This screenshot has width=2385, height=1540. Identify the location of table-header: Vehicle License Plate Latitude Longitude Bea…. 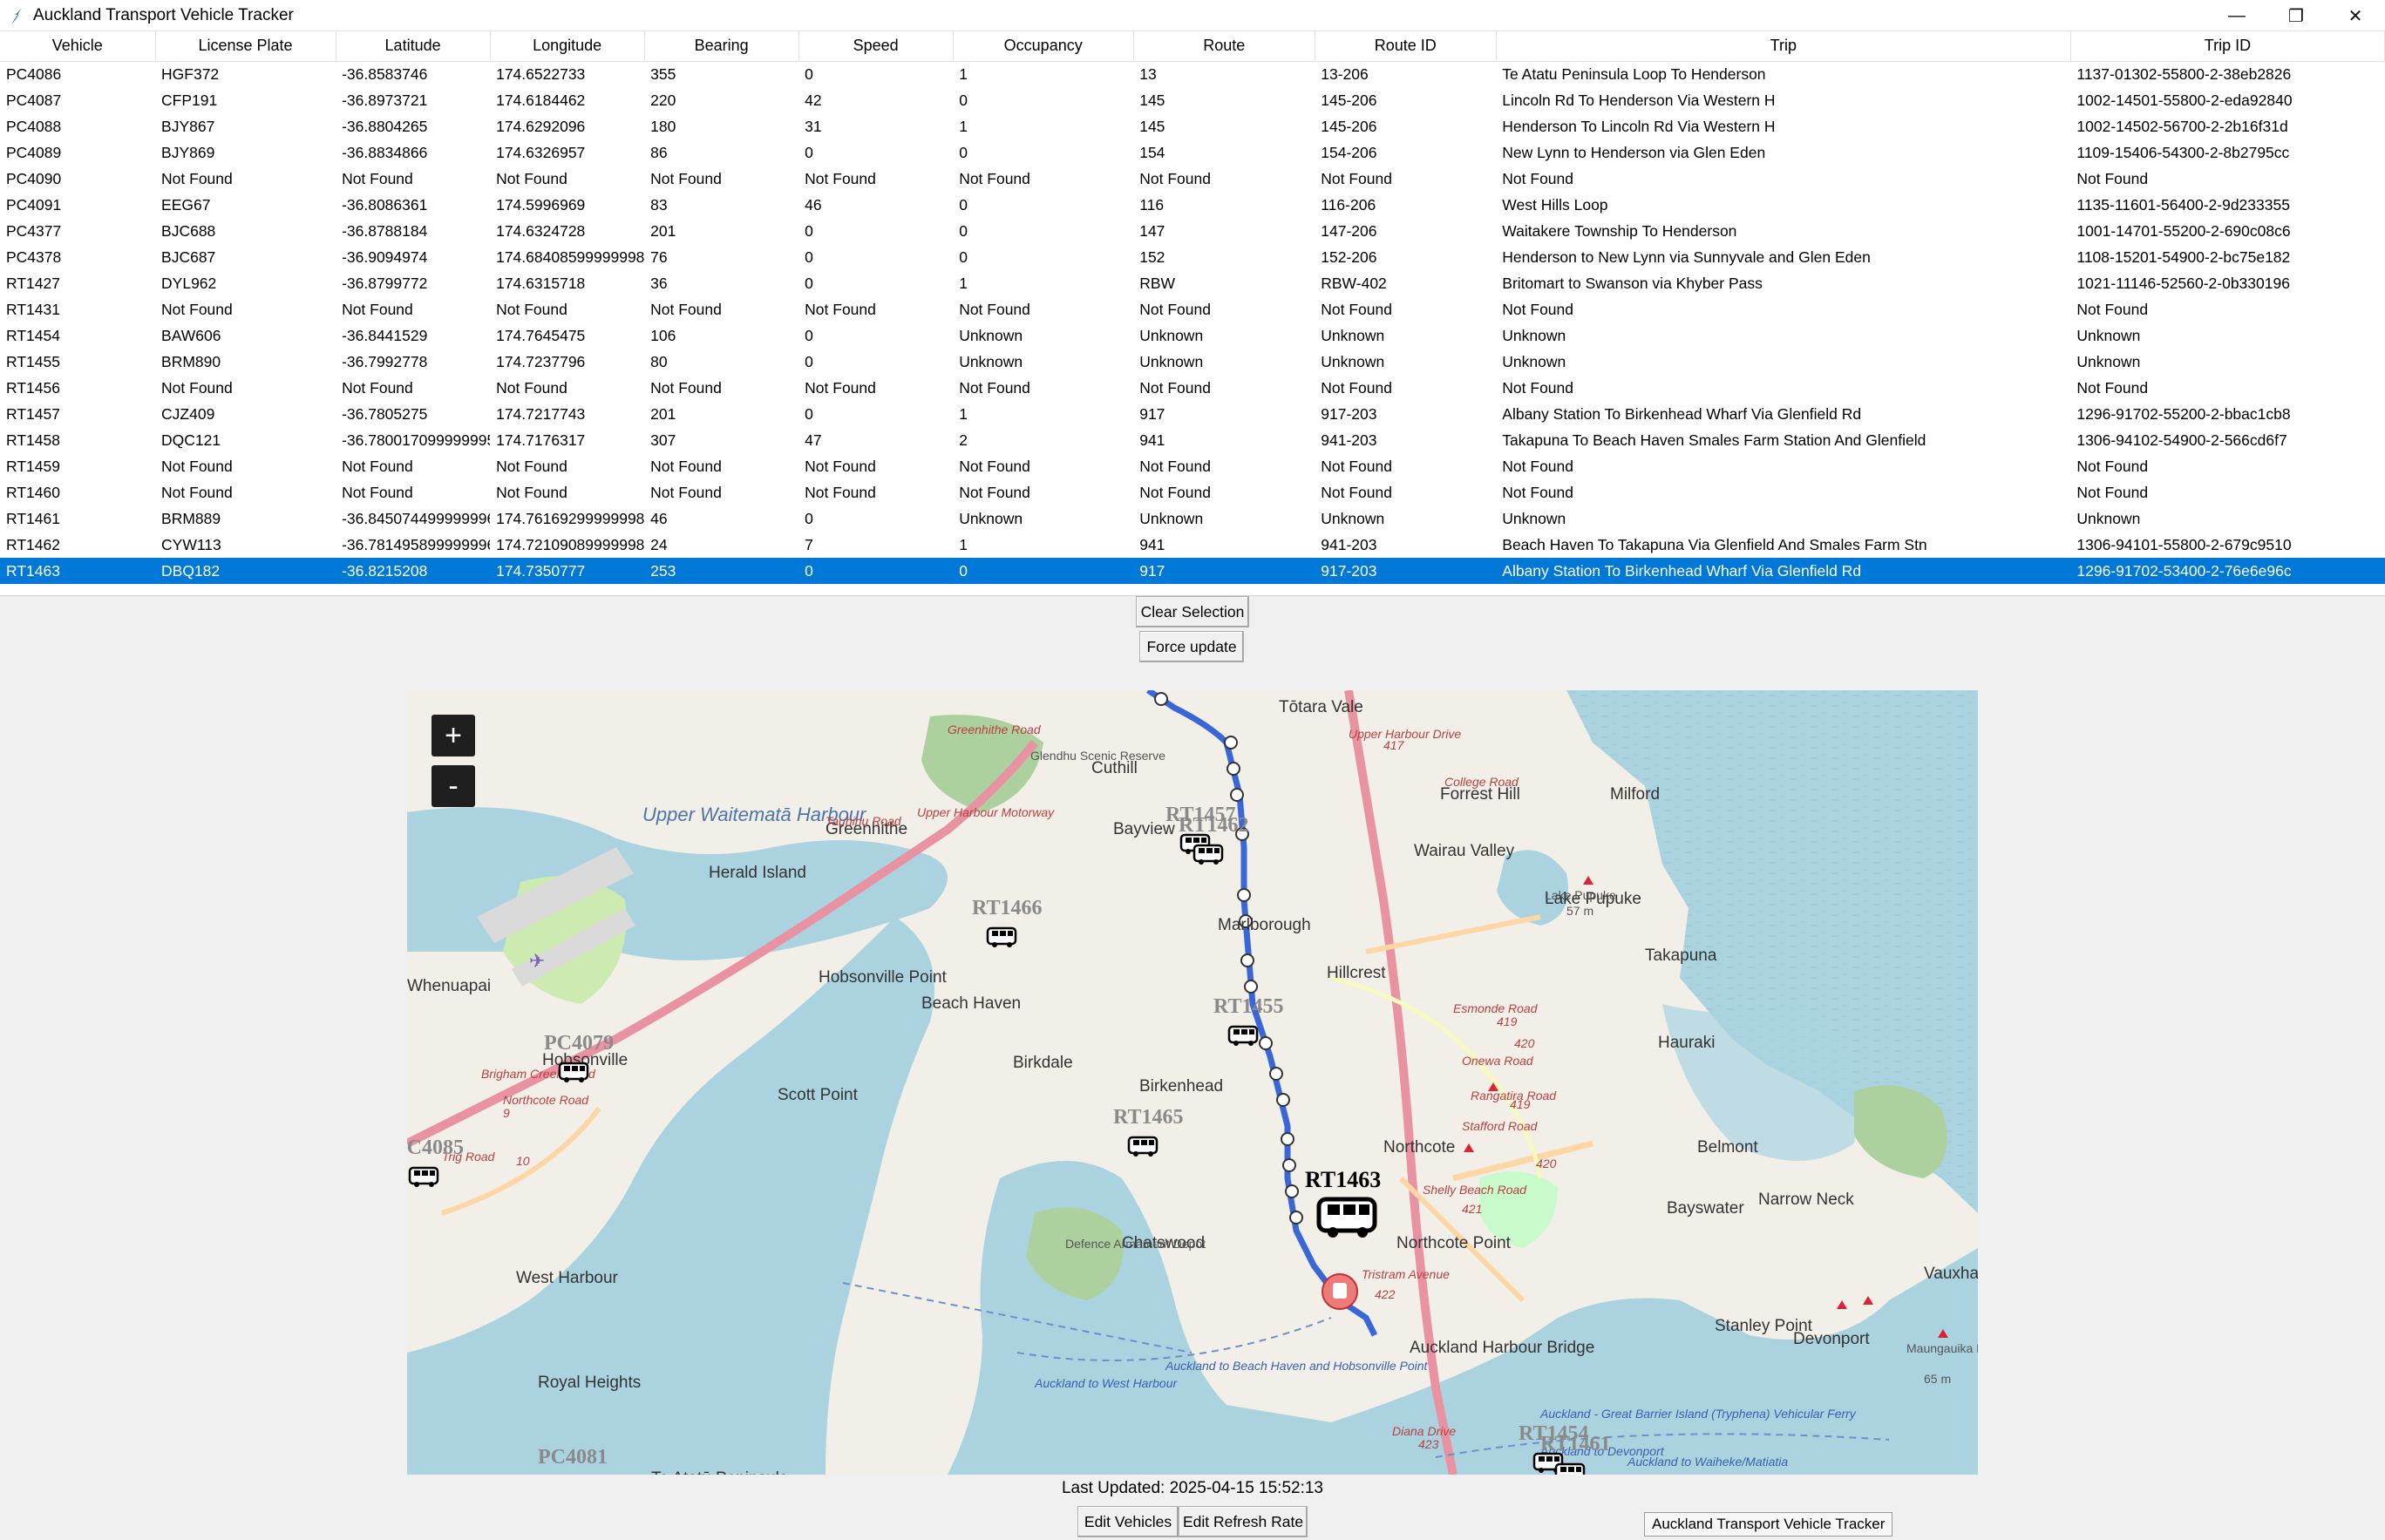
(1192, 46).